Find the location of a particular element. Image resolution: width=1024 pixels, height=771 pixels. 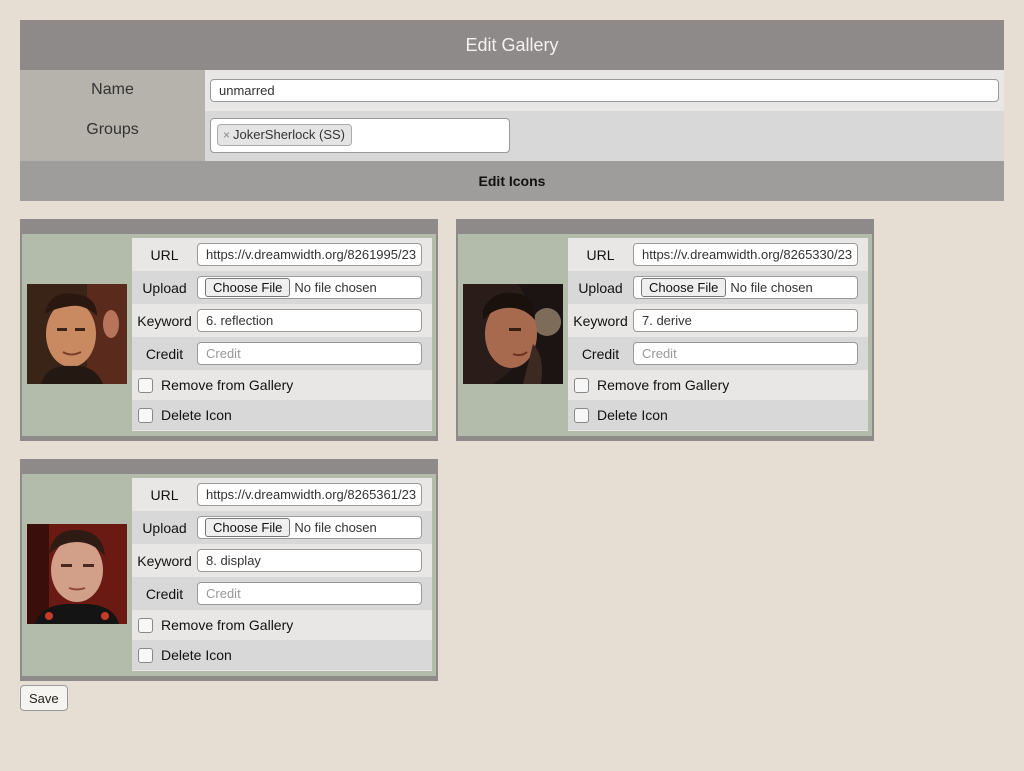

keyword-input: 7. derive is located at coordinates (745, 320).